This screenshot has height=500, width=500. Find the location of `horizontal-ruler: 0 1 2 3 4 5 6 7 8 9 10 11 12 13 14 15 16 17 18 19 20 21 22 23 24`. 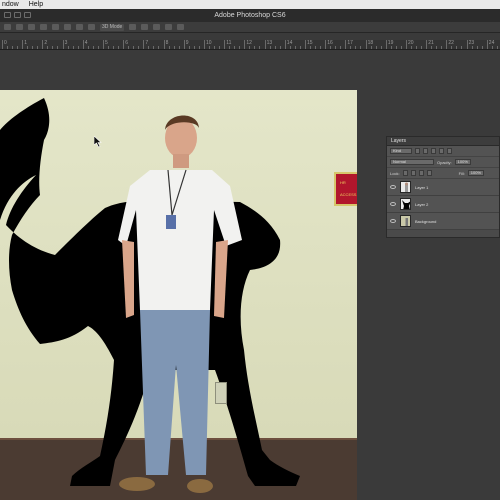

horizontal-ruler: 0 1 2 3 4 5 6 7 8 9 10 11 12 13 14 15 16 17 18 19 20 21 22 23 24 is located at coordinates (250, 45).